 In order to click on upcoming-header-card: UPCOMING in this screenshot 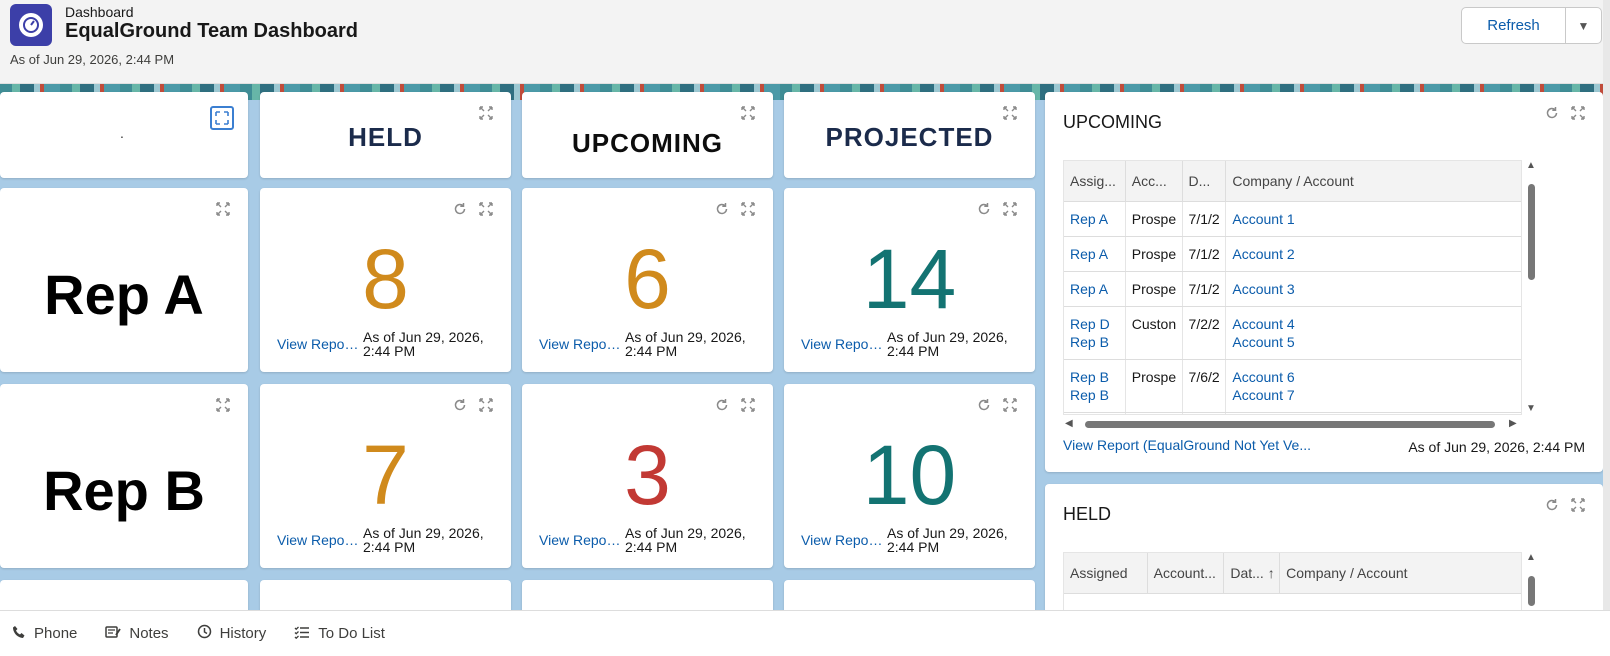, I will do `click(647, 135)`.